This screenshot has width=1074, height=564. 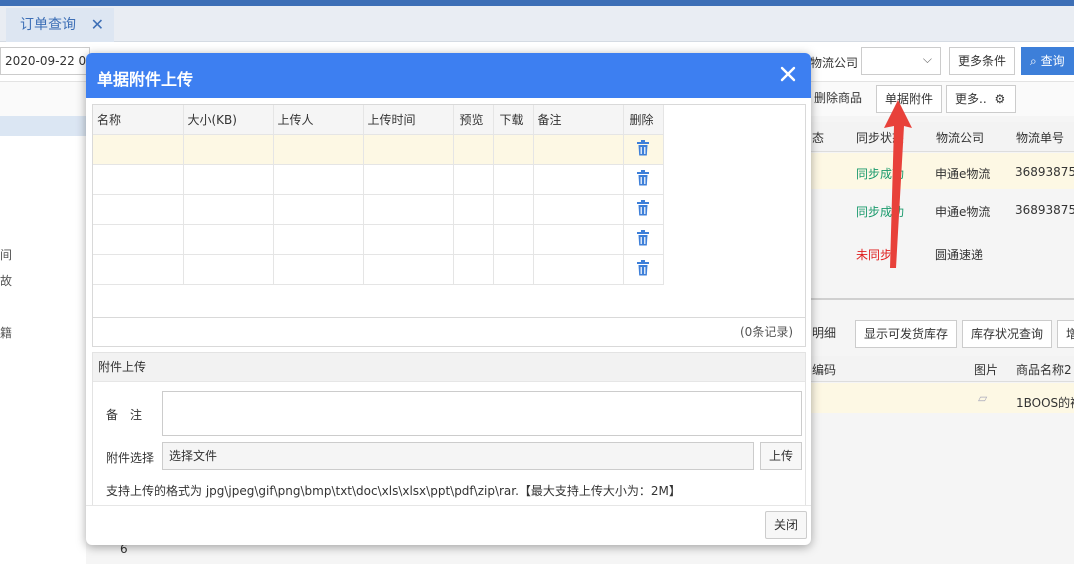 I want to click on add-button: 增, so click(x=1065, y=334).